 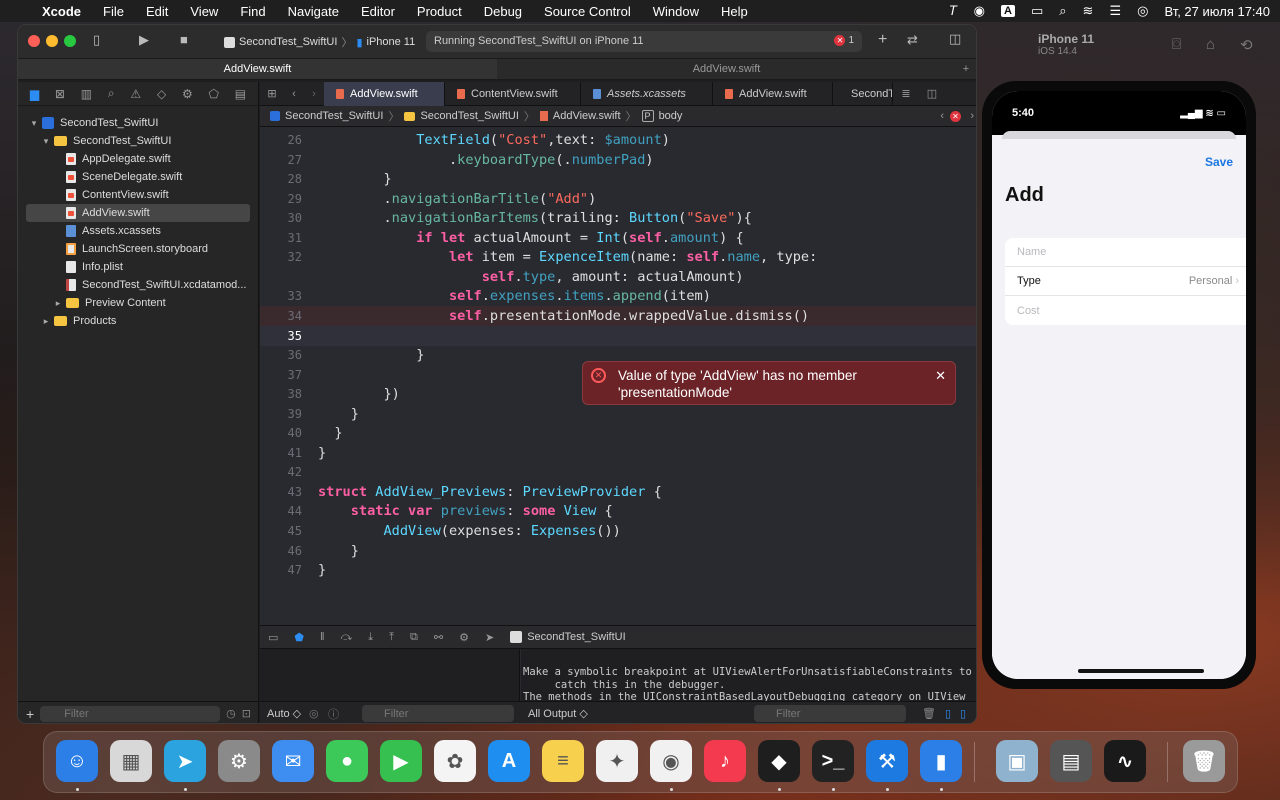 What do you see at coordinates (231, 713) in the screenshot?
I see `recent-files-icon: ◷` at bounding box center [231, 713].